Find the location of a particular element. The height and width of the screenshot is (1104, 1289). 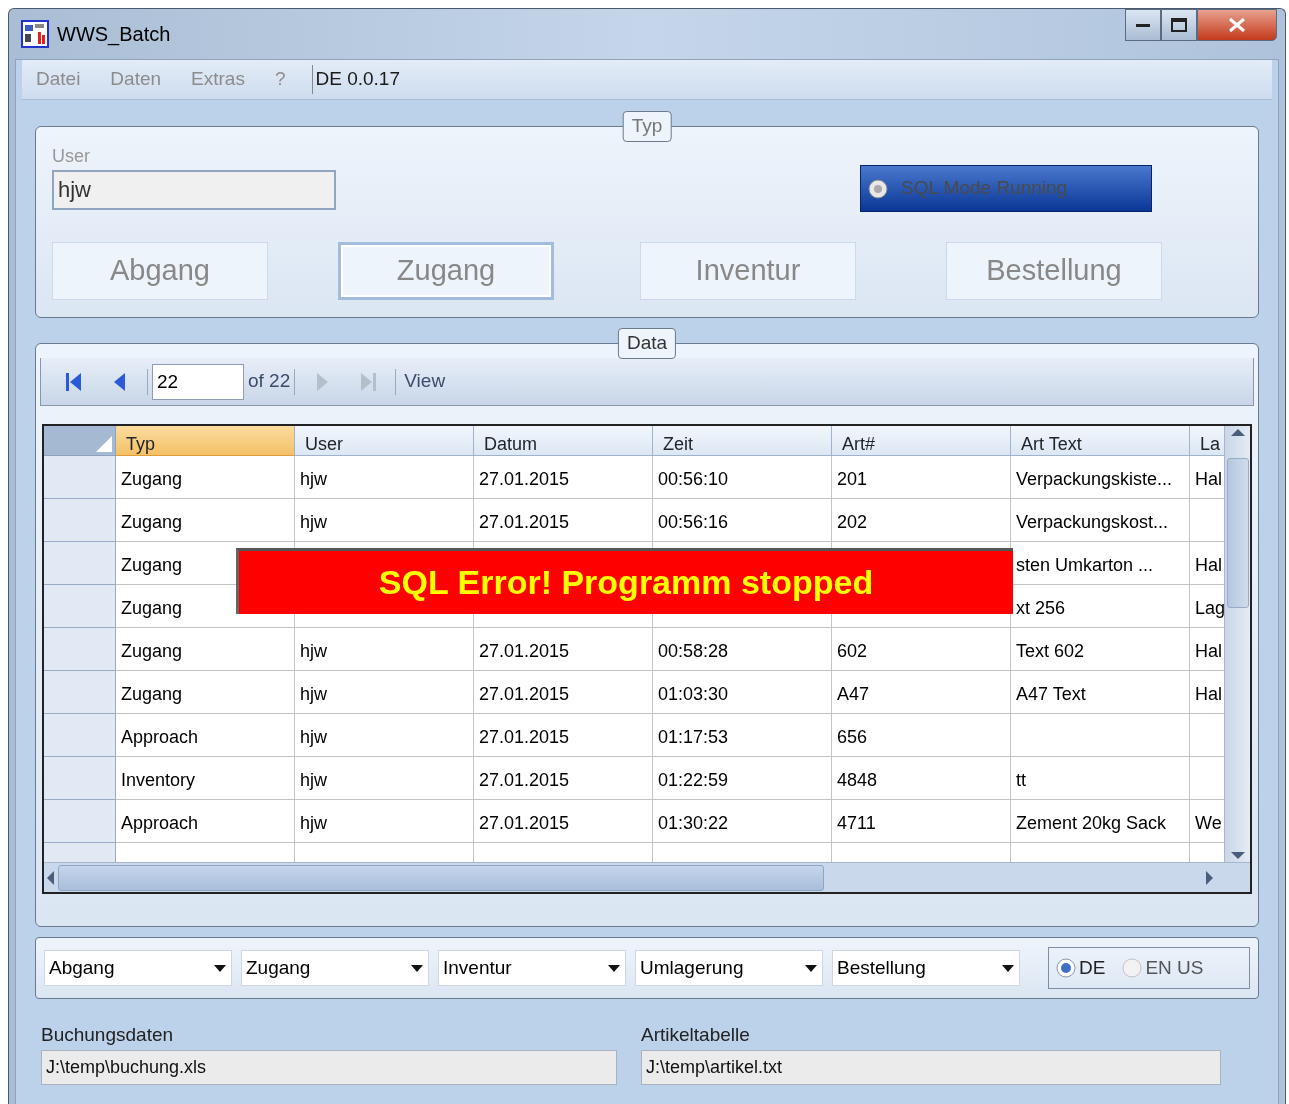

table-cell: 201 is located at coordinates (921, 477).